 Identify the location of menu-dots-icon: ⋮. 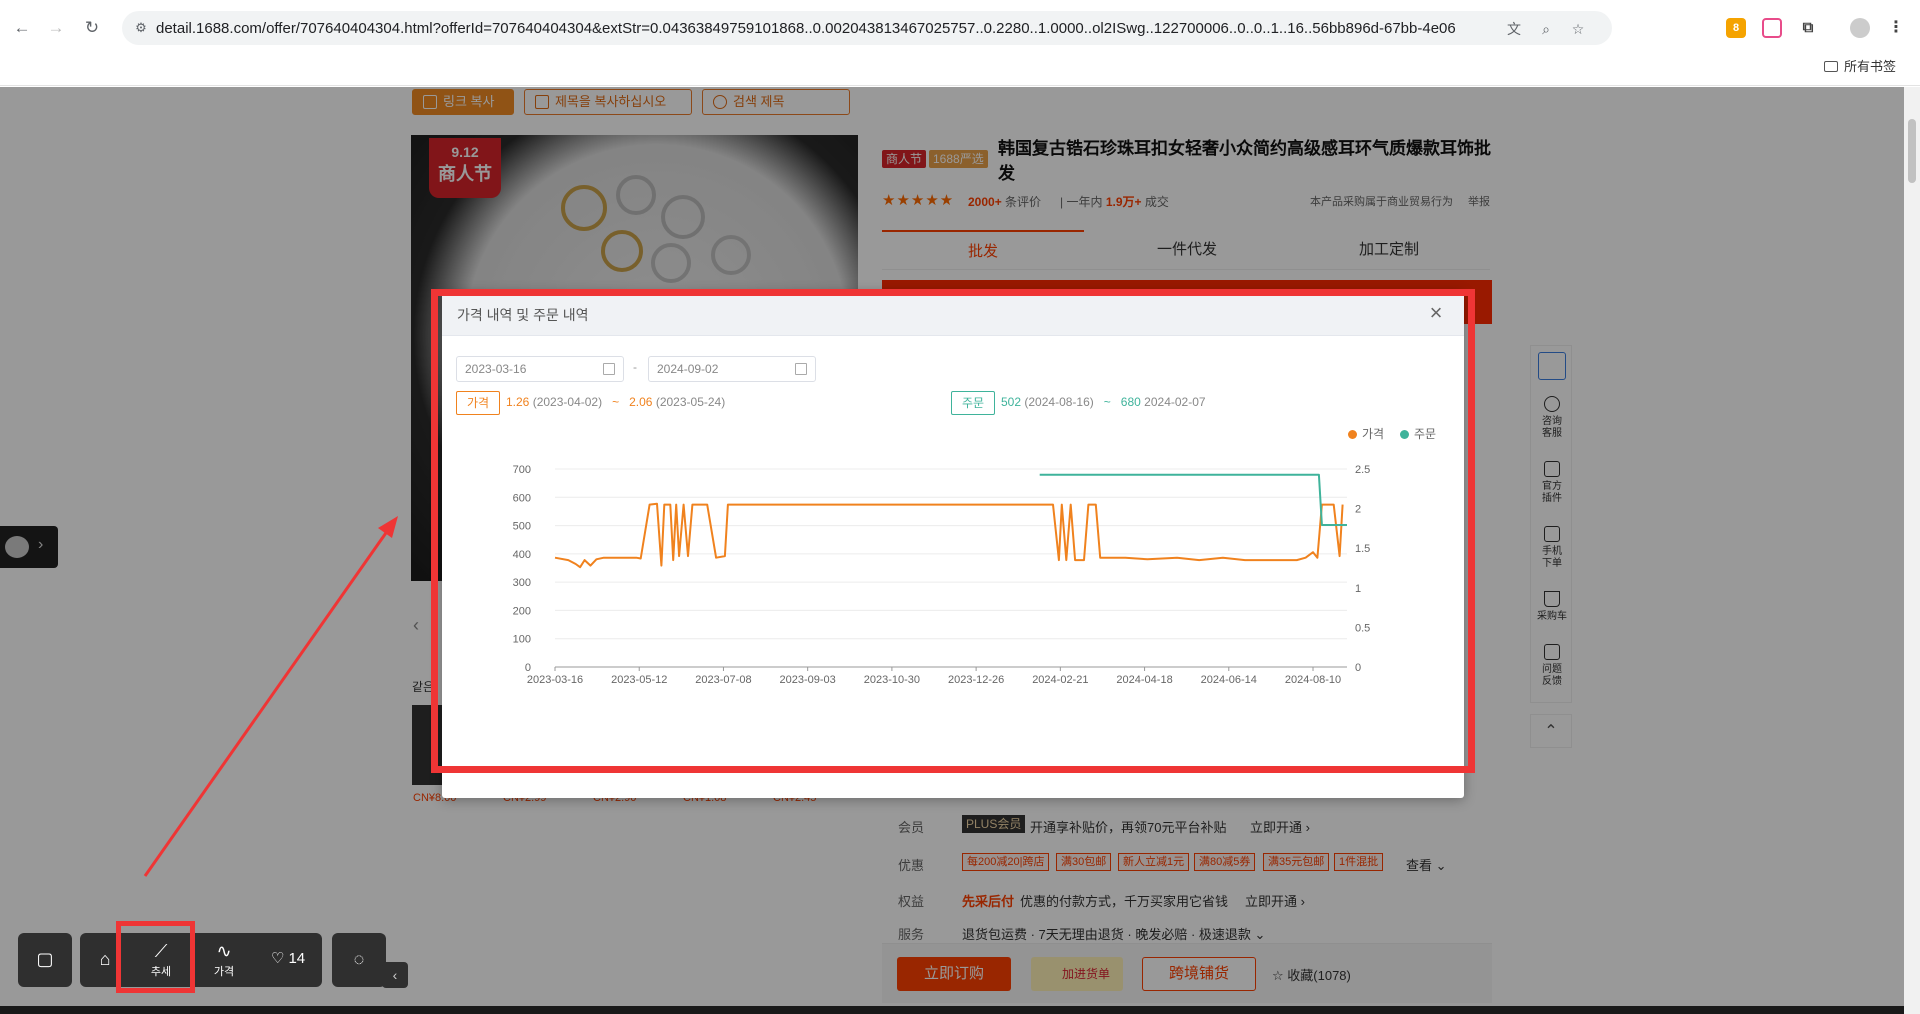
(1896, 28).